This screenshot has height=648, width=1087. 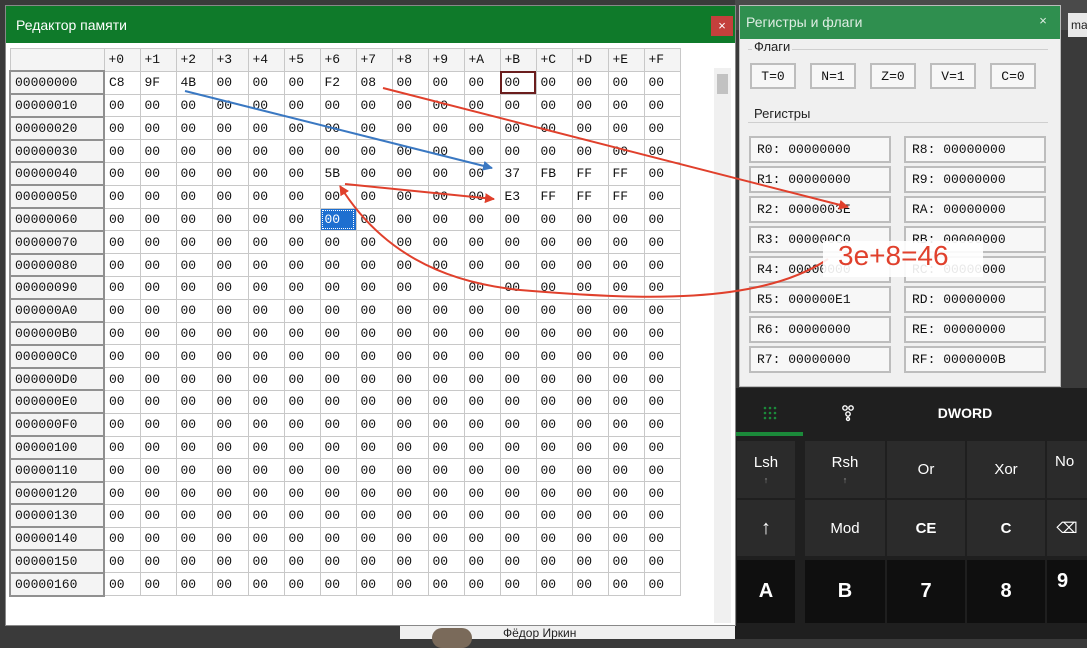 I want to click on hex-a-button: A, so click(x=766, y=591).